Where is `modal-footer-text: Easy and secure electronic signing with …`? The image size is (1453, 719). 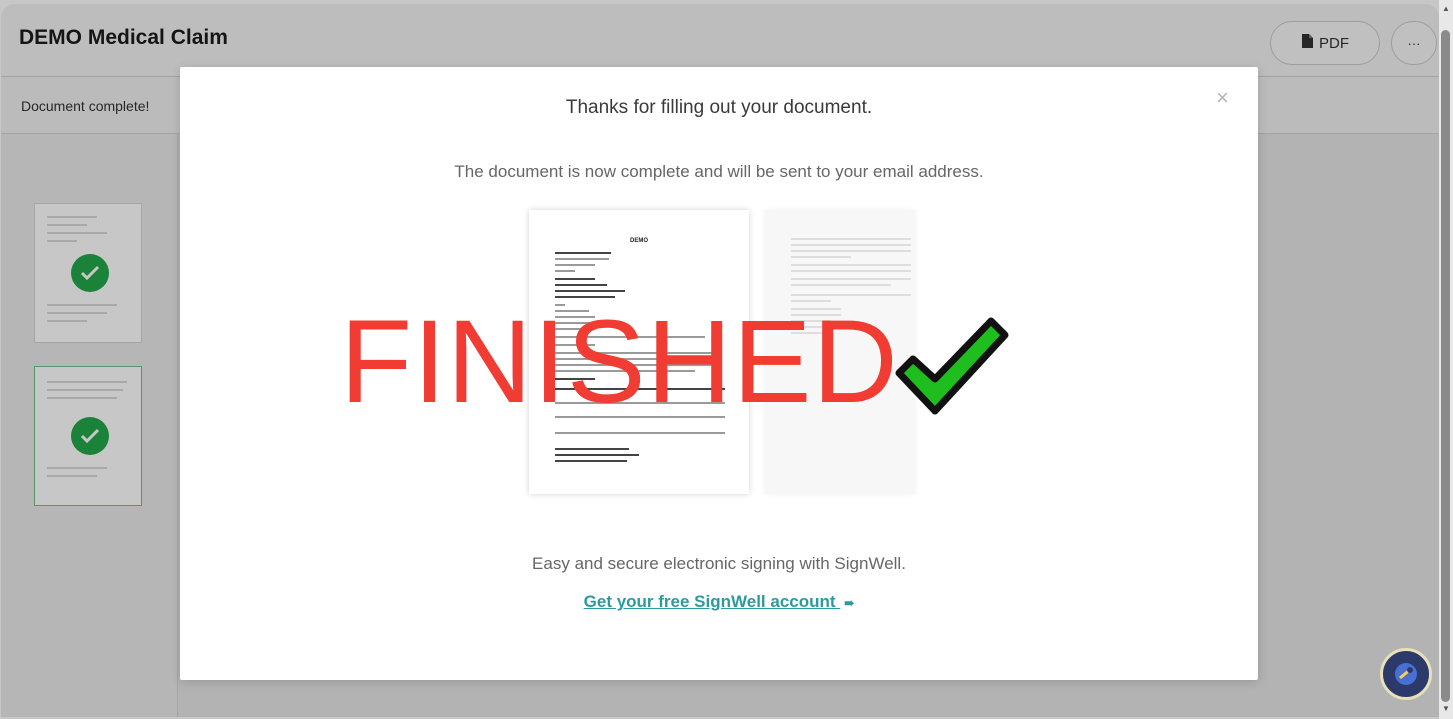
modal-footer-text: Easy and secure electronic signing with … is located at coordinates (719, 563).